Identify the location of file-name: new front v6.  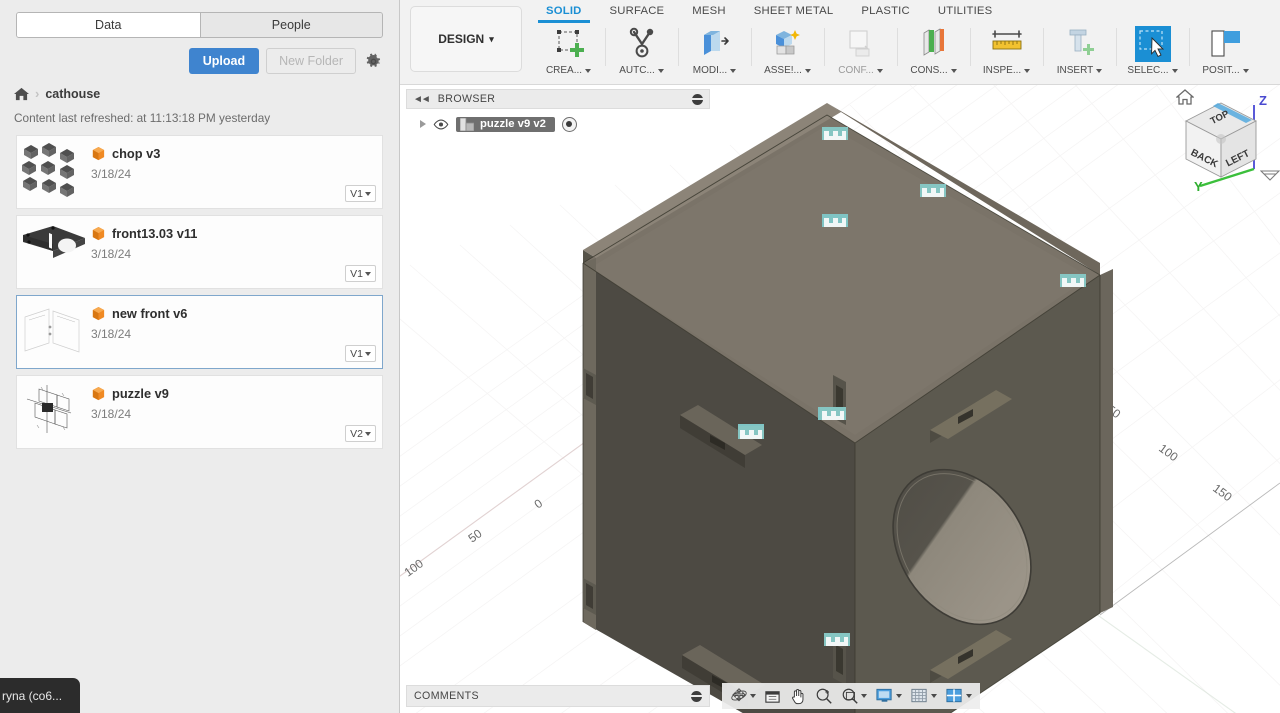
(150, 313).